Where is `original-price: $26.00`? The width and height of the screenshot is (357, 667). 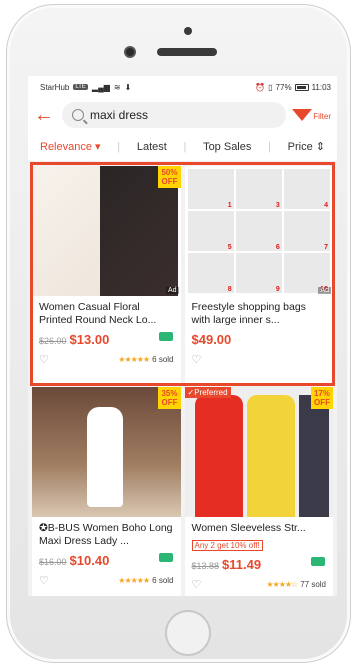
original-price: $26.00 is located at coordinates (53, 341).